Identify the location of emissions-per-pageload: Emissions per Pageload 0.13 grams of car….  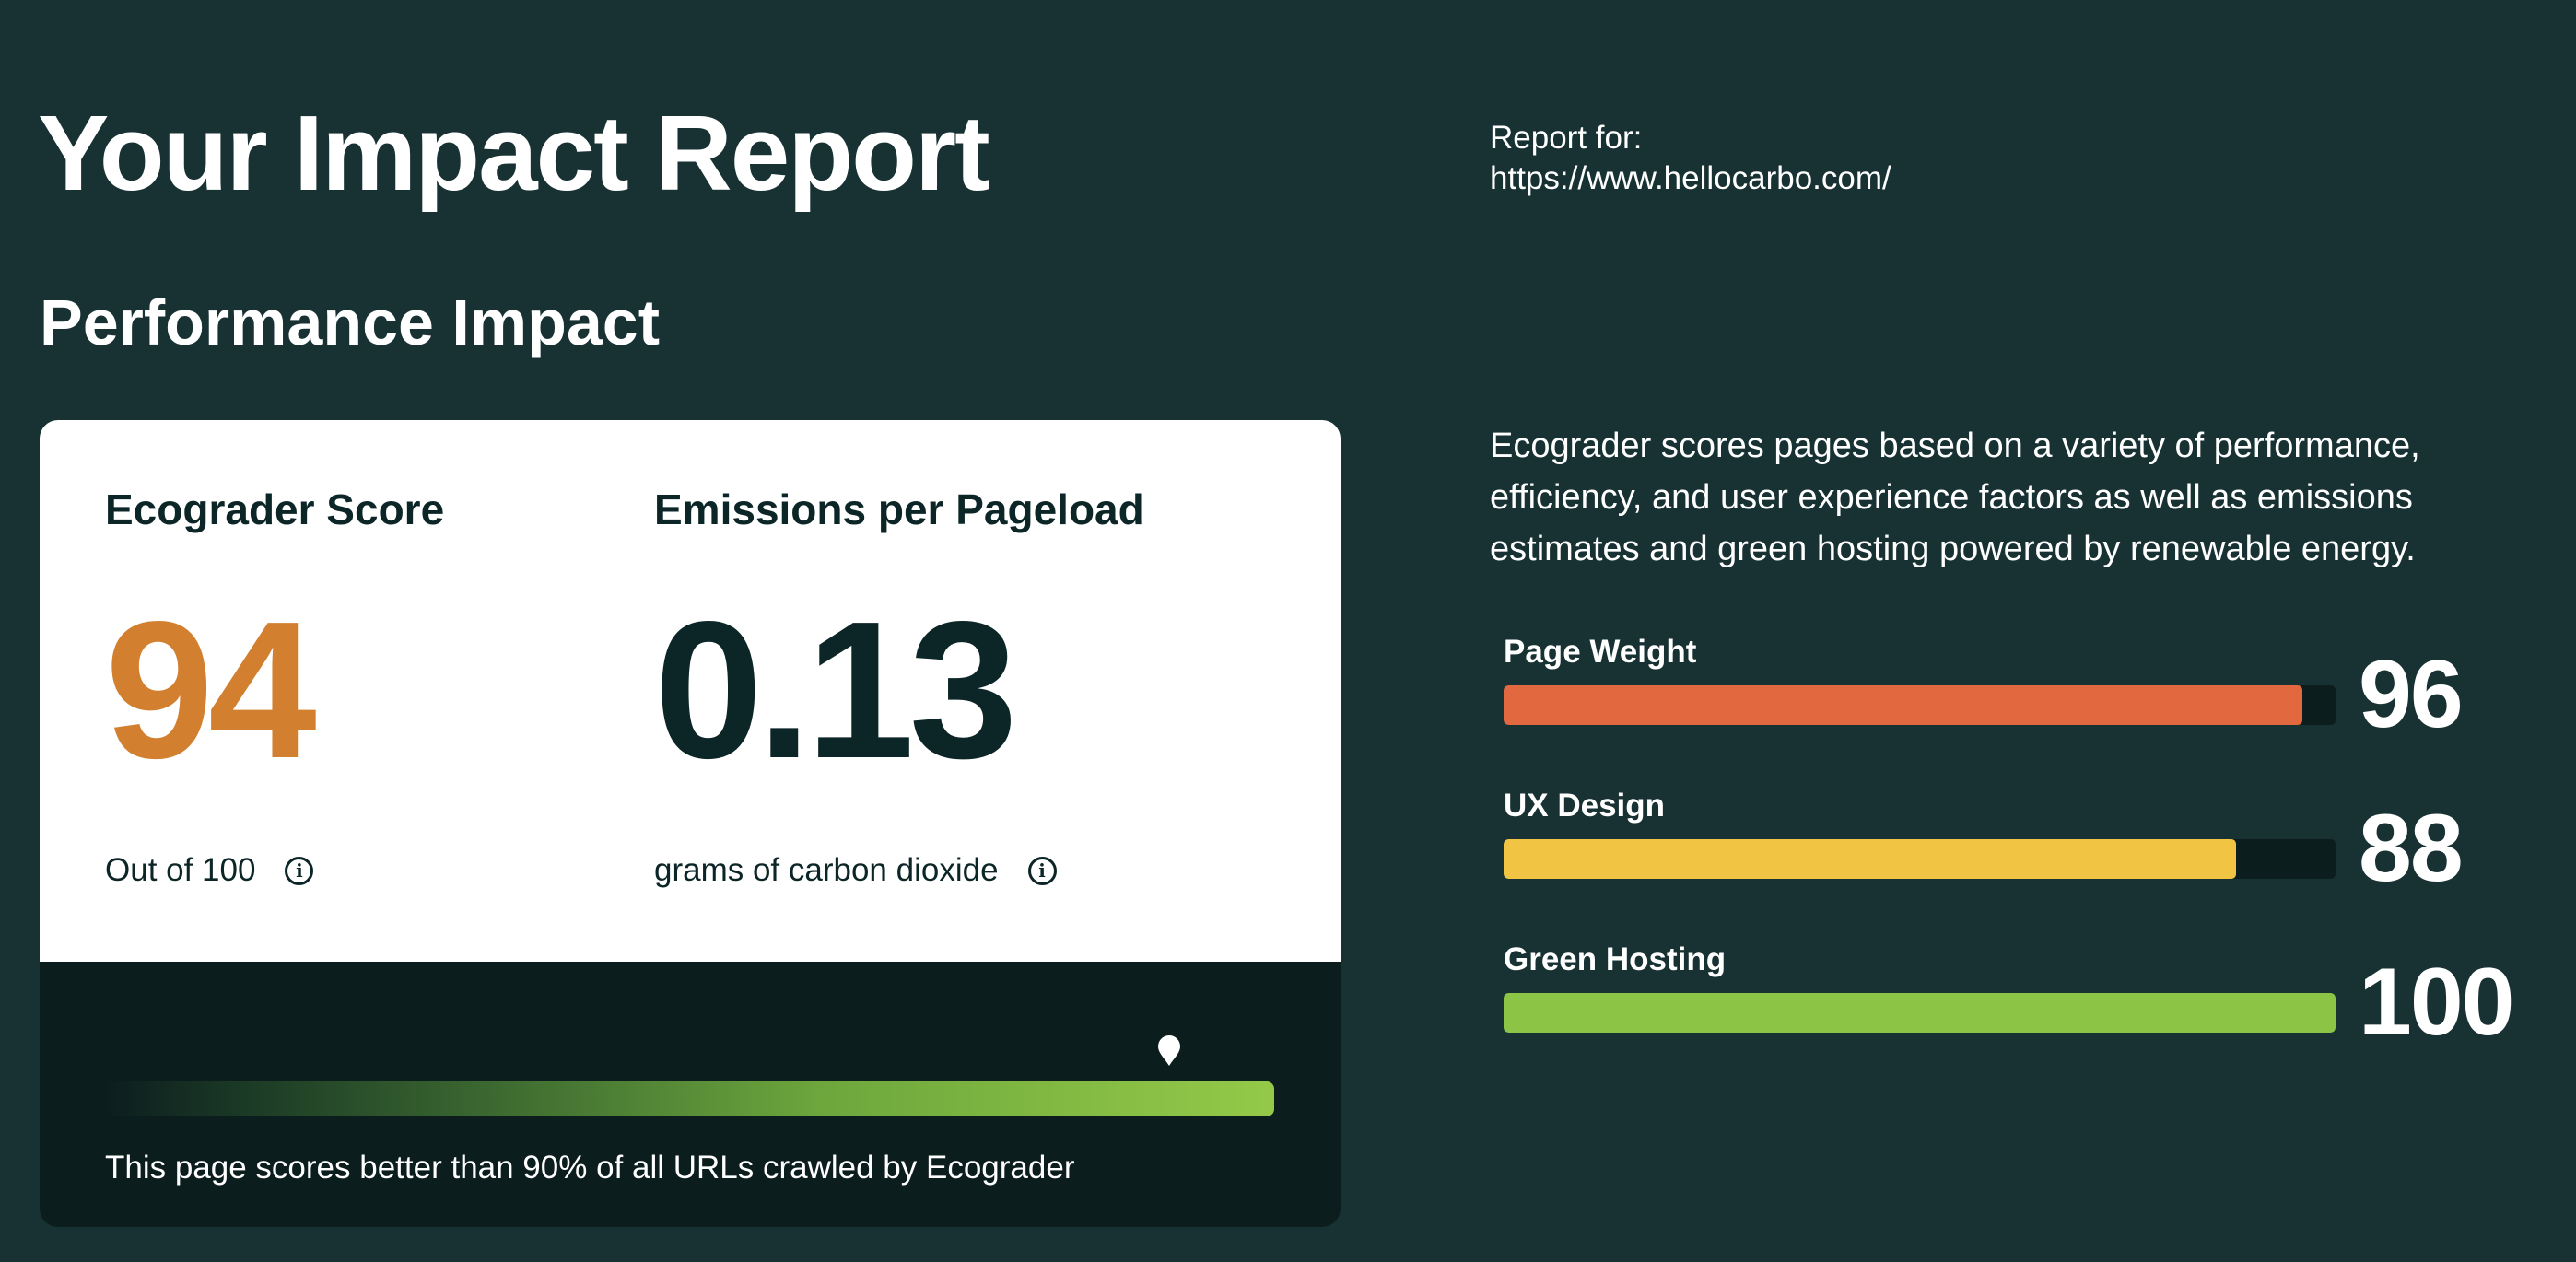
(899, 687).